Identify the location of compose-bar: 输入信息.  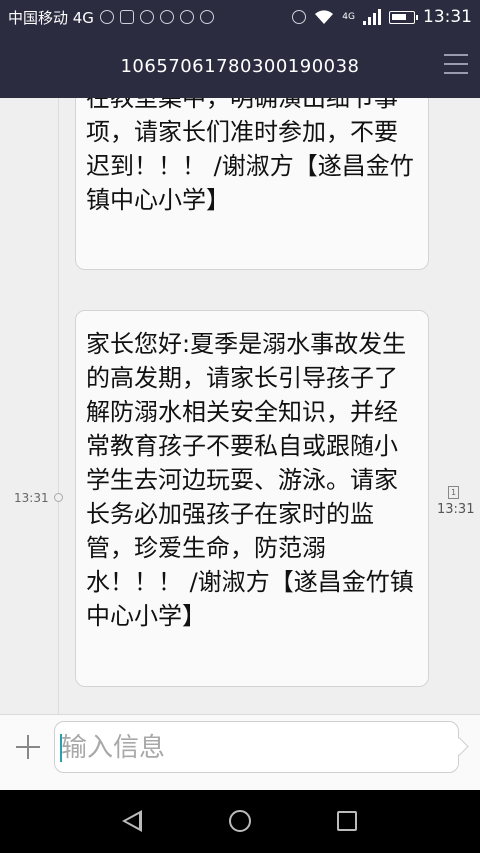
(240, 748).